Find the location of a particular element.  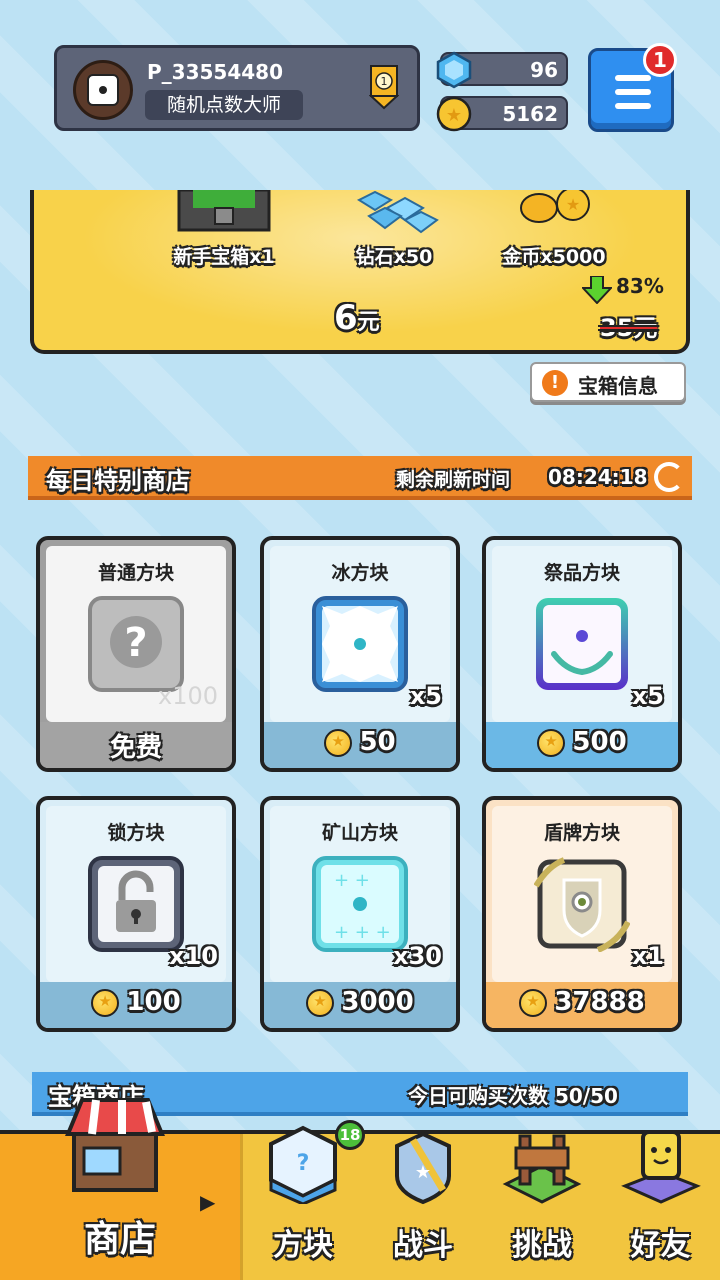

refresh-icon is located at coordinates (669, 477).